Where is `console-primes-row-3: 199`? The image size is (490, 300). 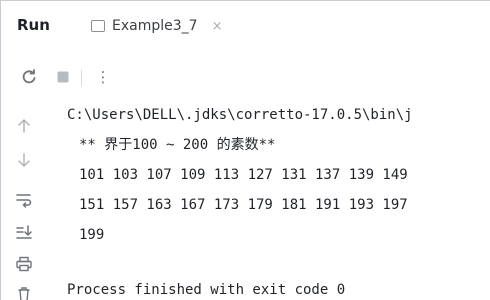 console-primes-row-3: 199 is located at coordinates (92, 235).